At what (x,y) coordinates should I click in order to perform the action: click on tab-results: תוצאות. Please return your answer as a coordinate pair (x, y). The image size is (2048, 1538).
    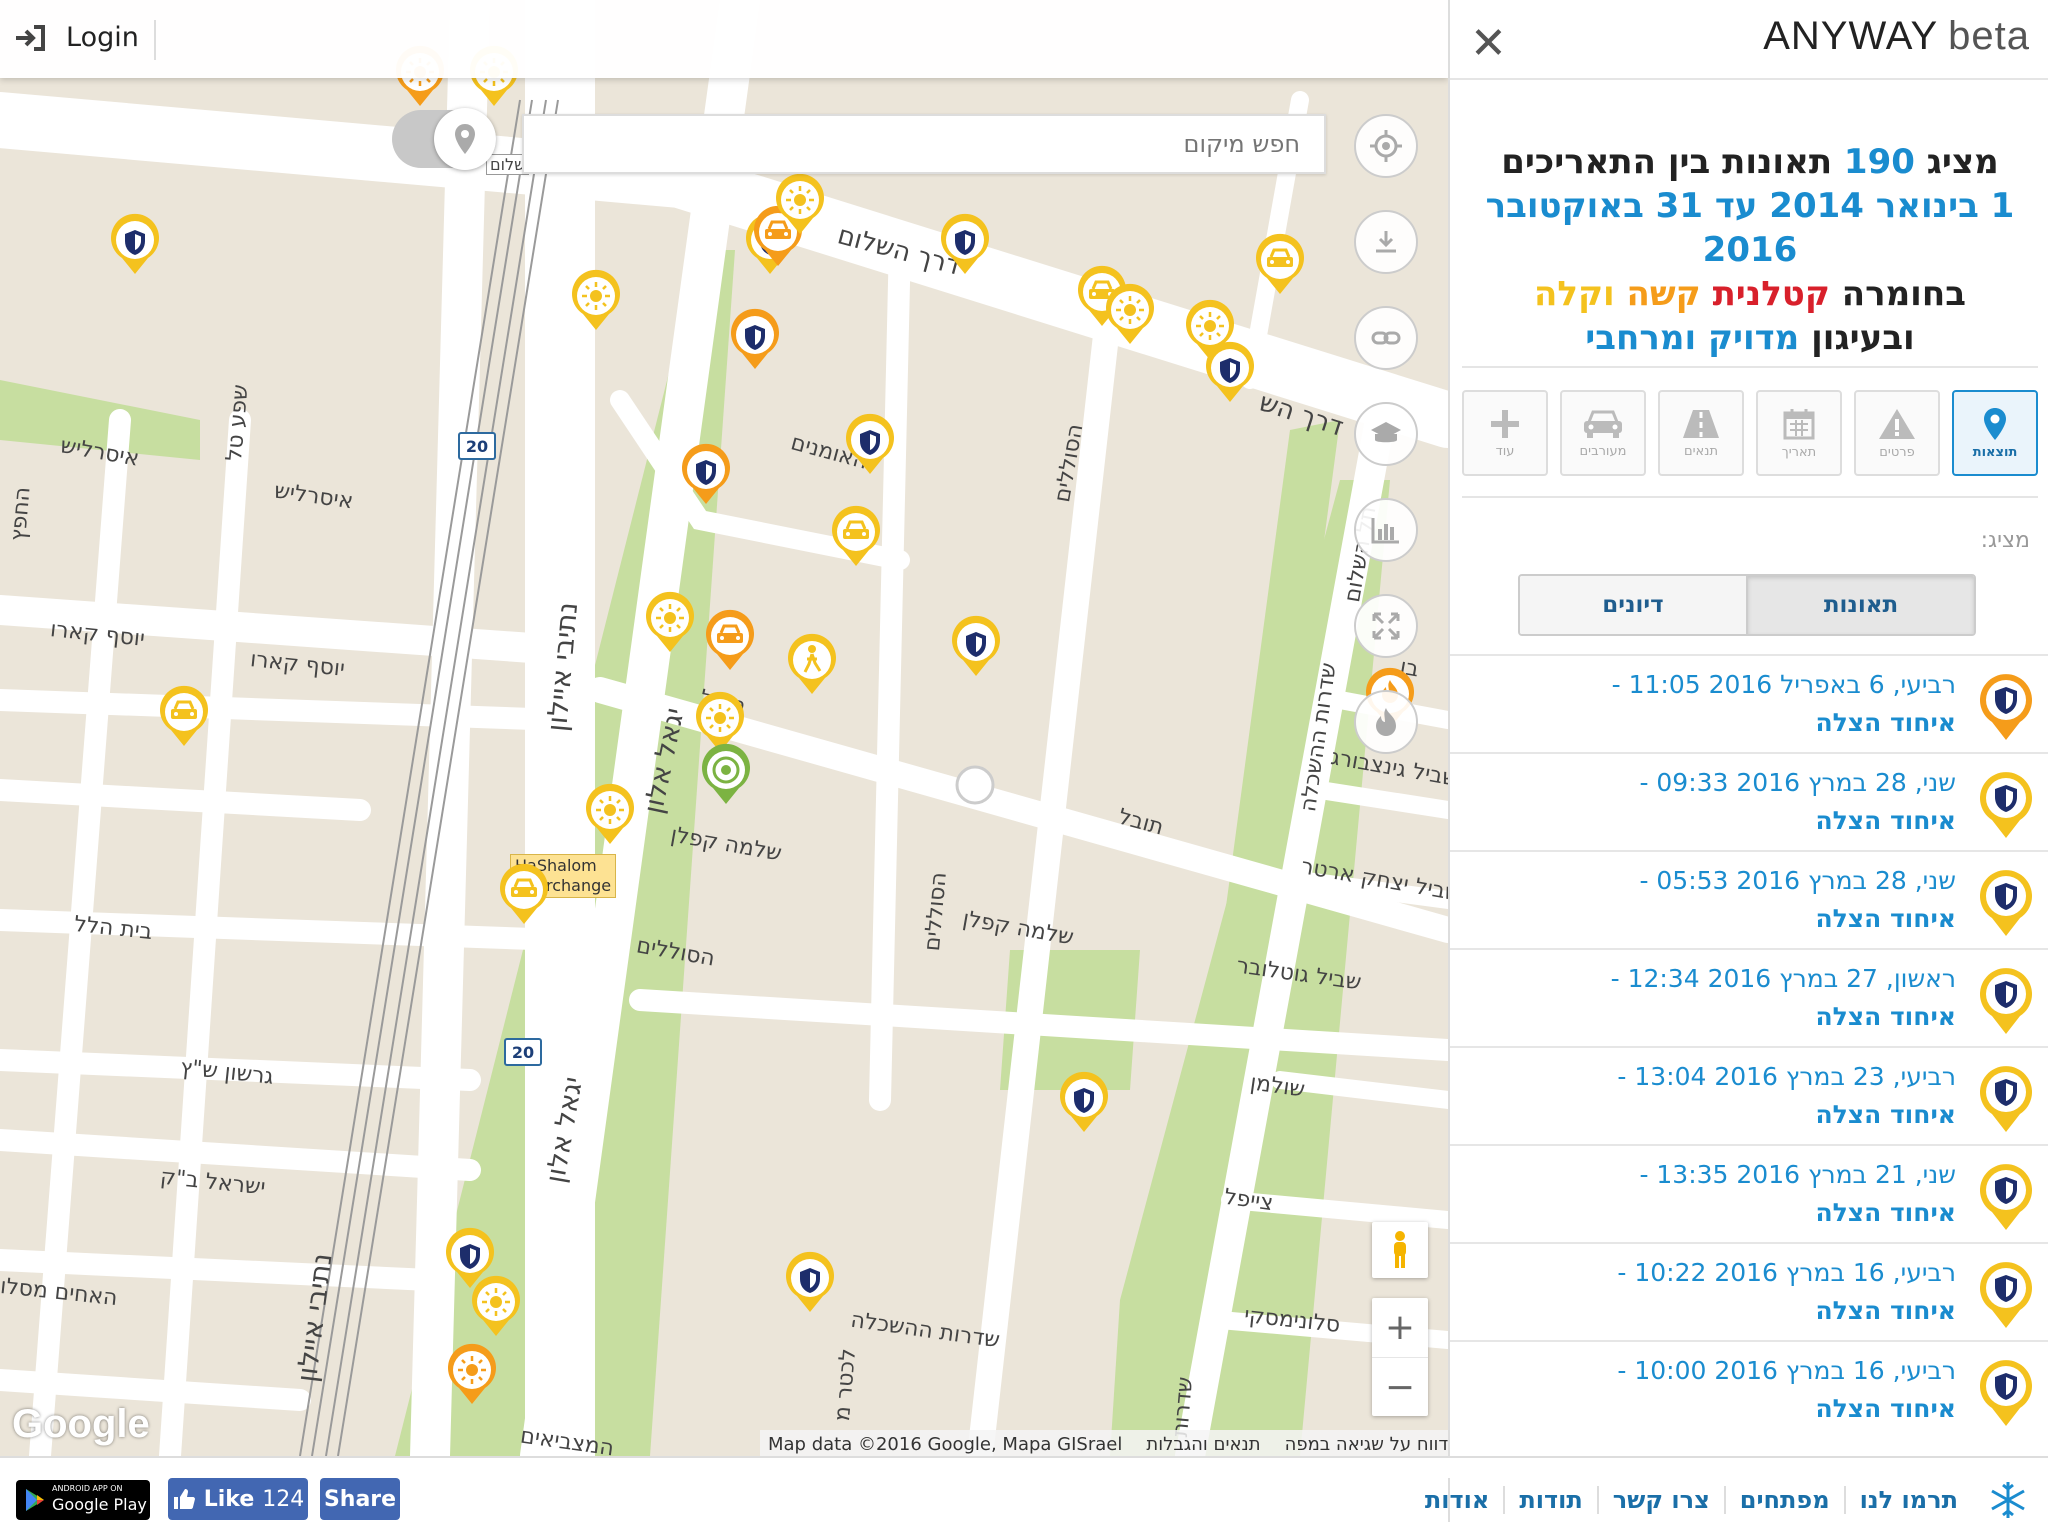
    Looking at the image, I should click on (1995, 433).